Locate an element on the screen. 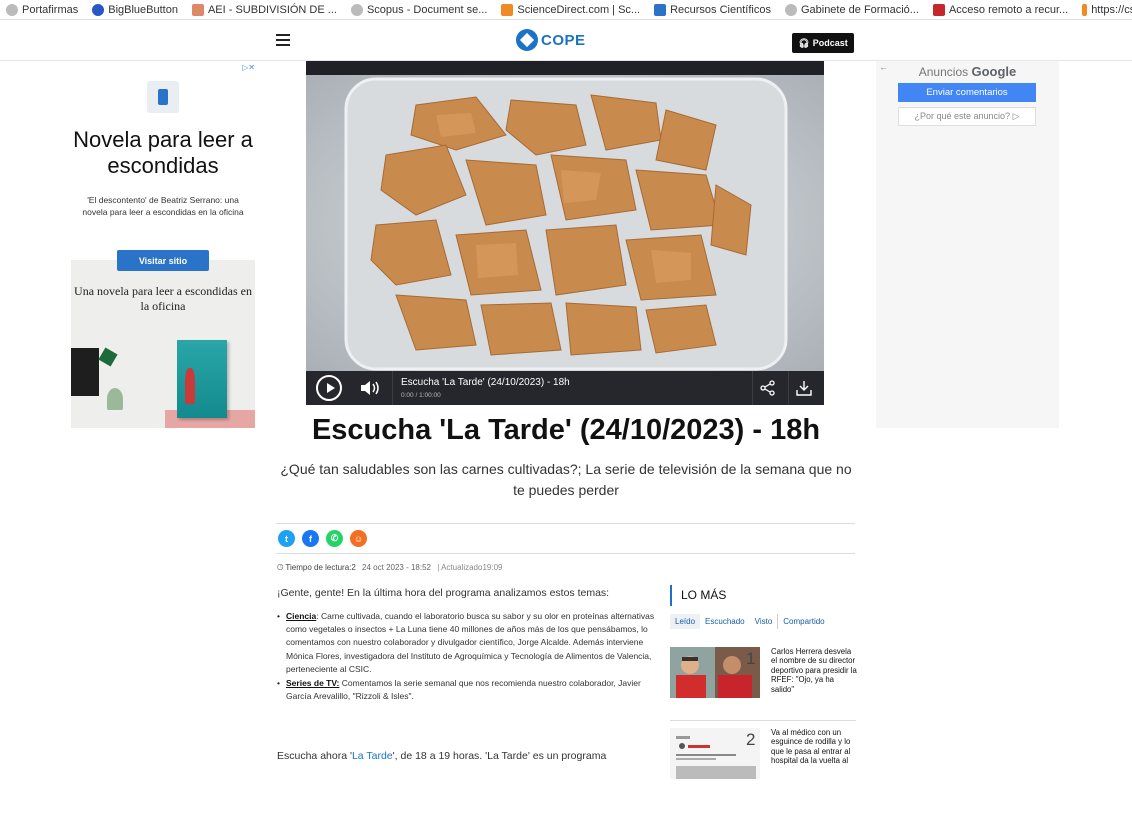 This screenshot has width=1132, height=832. cope-logo: COPE is located at coordinates (551, 40).